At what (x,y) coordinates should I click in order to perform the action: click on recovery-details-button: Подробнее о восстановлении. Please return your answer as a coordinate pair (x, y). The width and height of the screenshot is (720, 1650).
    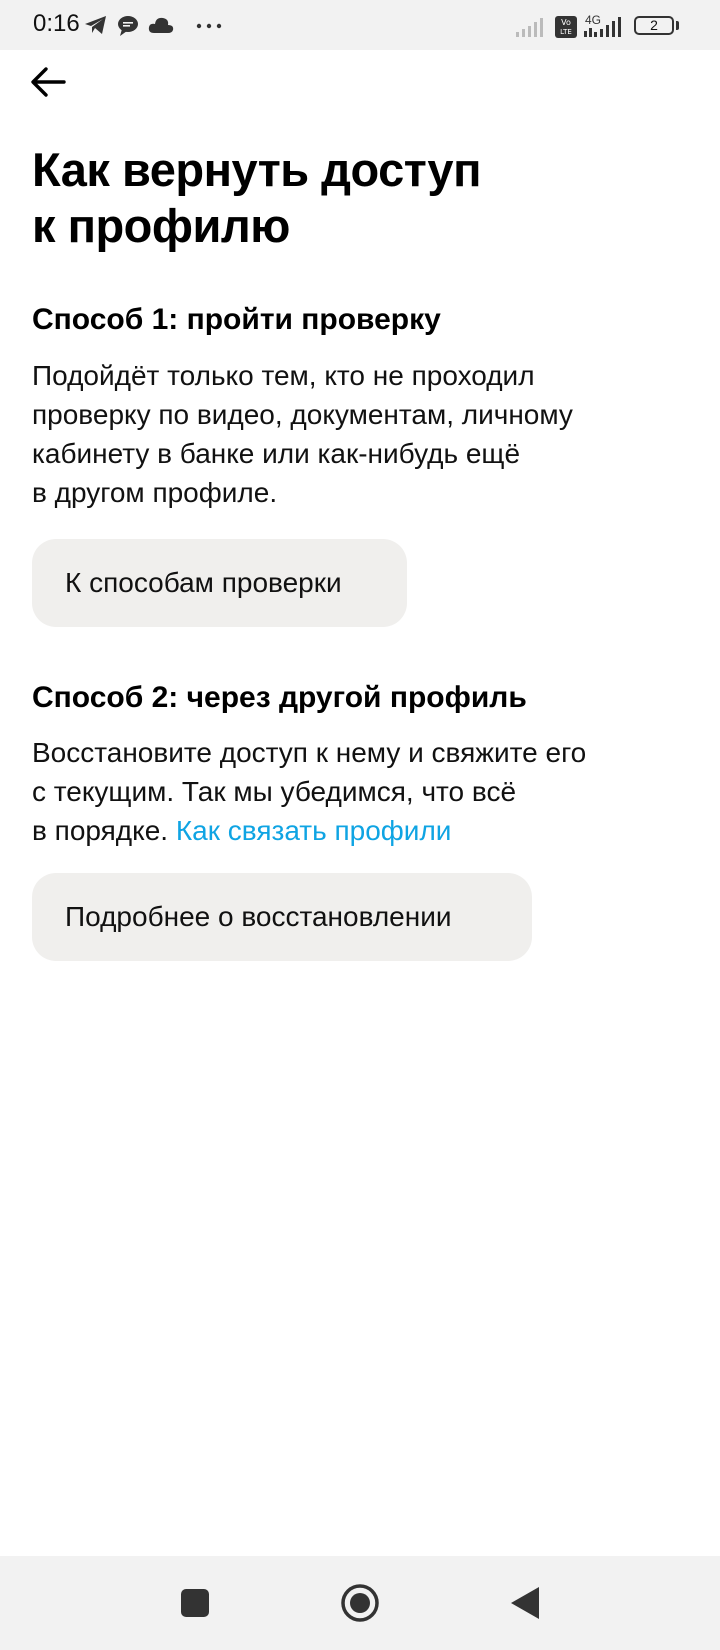
    Looking at the image, I should click on (282, 917).